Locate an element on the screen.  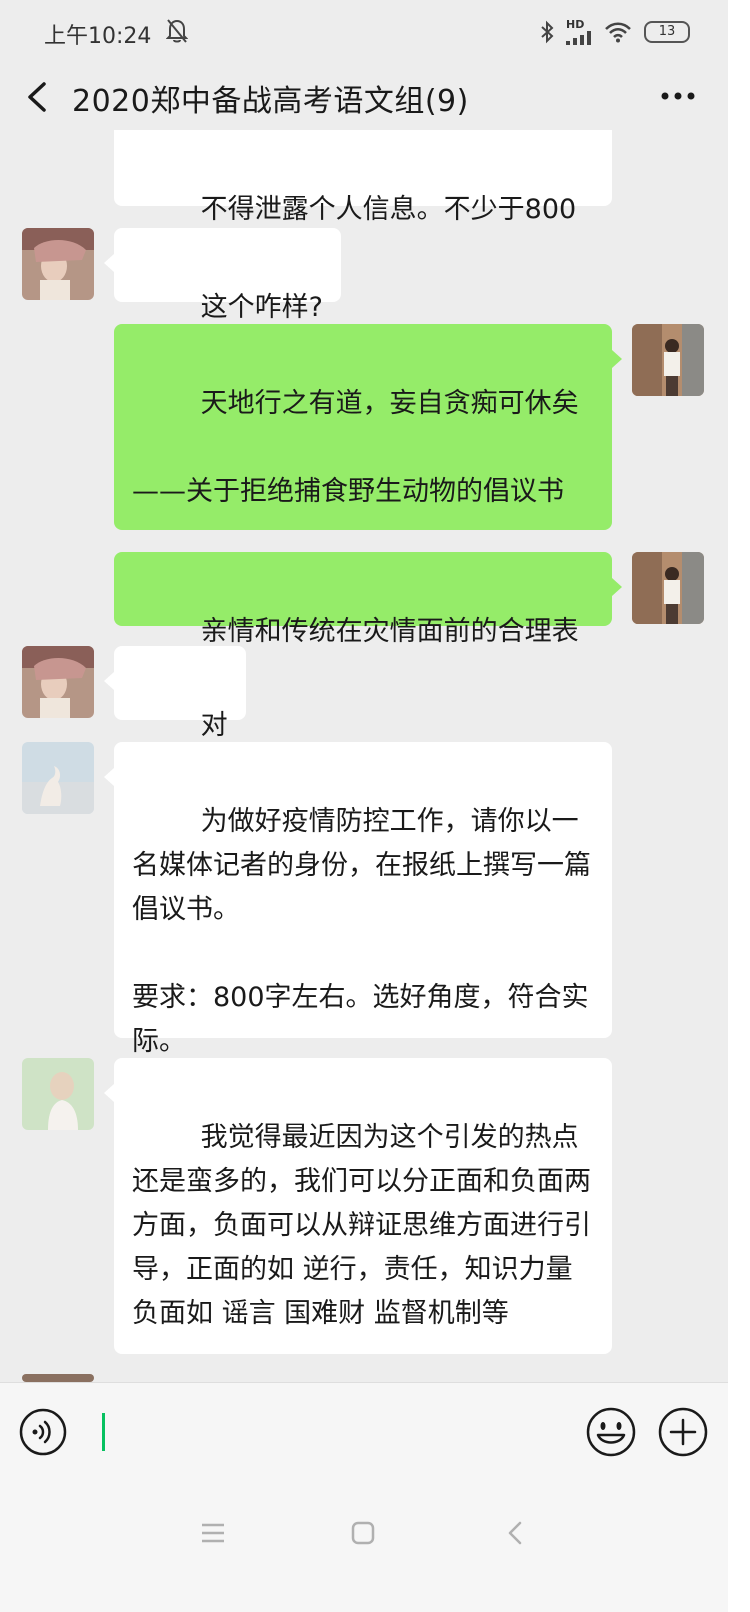
status-icons: HD 13 is located at coordinates (615, 31).